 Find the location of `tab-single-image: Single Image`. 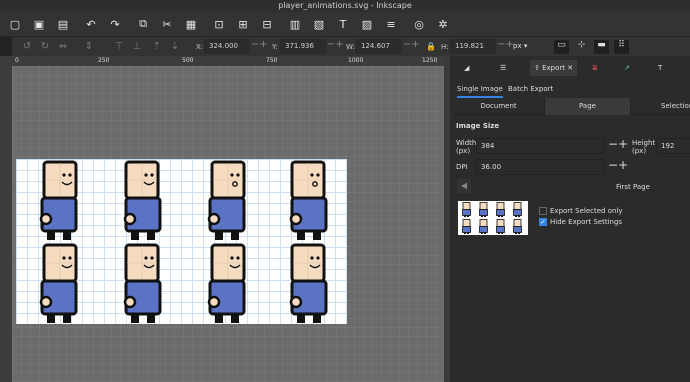

tab-single-image: Single Image is located at coordinates (480, 90).